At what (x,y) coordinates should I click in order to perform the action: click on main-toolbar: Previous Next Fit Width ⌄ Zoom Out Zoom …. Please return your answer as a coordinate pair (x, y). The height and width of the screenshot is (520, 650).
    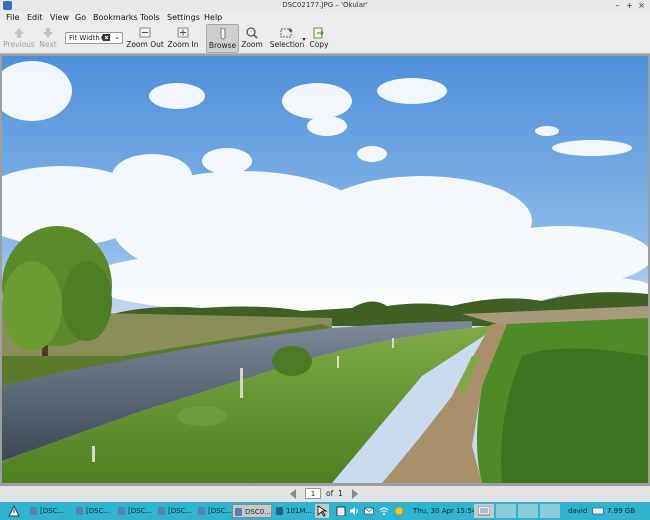
    Looking at the image, I should click on (325, 39).